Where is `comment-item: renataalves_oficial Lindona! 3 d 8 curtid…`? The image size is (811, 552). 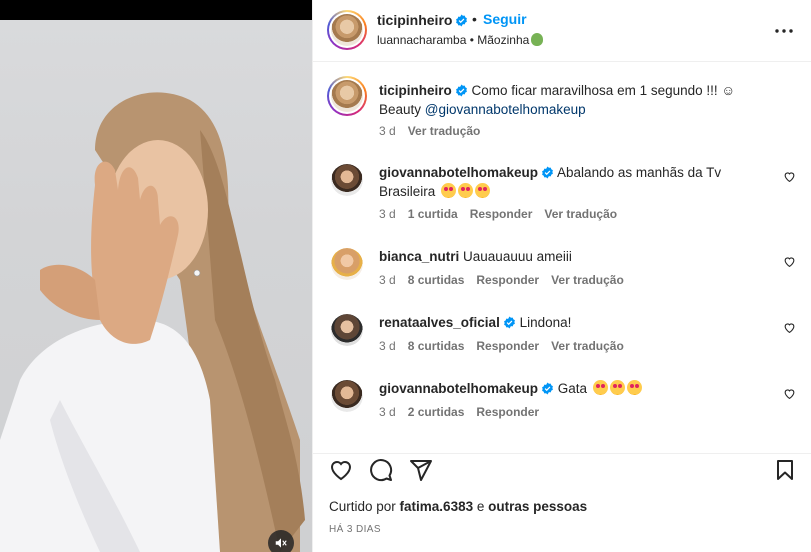
comment-item: renataalves_oficial Lindona! 3 d 8 curtid… is located at coordinates (562, 336).